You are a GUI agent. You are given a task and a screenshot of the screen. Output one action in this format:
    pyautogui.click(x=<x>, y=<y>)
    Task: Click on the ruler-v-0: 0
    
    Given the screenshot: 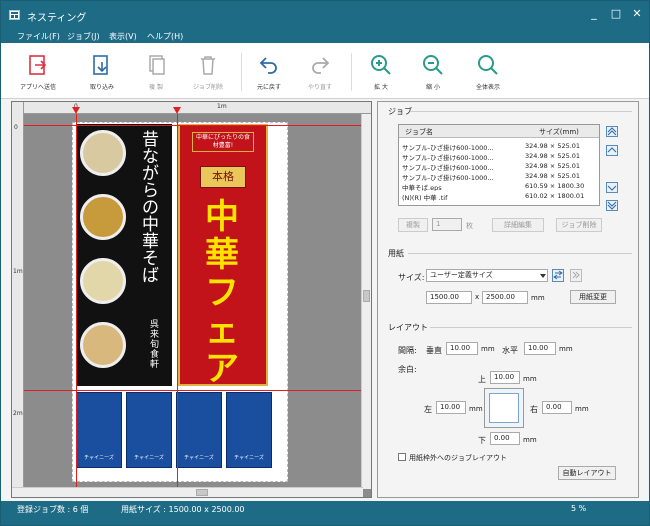 What is the action you would take?
    pyautogui.click(x=16, y=127)
    